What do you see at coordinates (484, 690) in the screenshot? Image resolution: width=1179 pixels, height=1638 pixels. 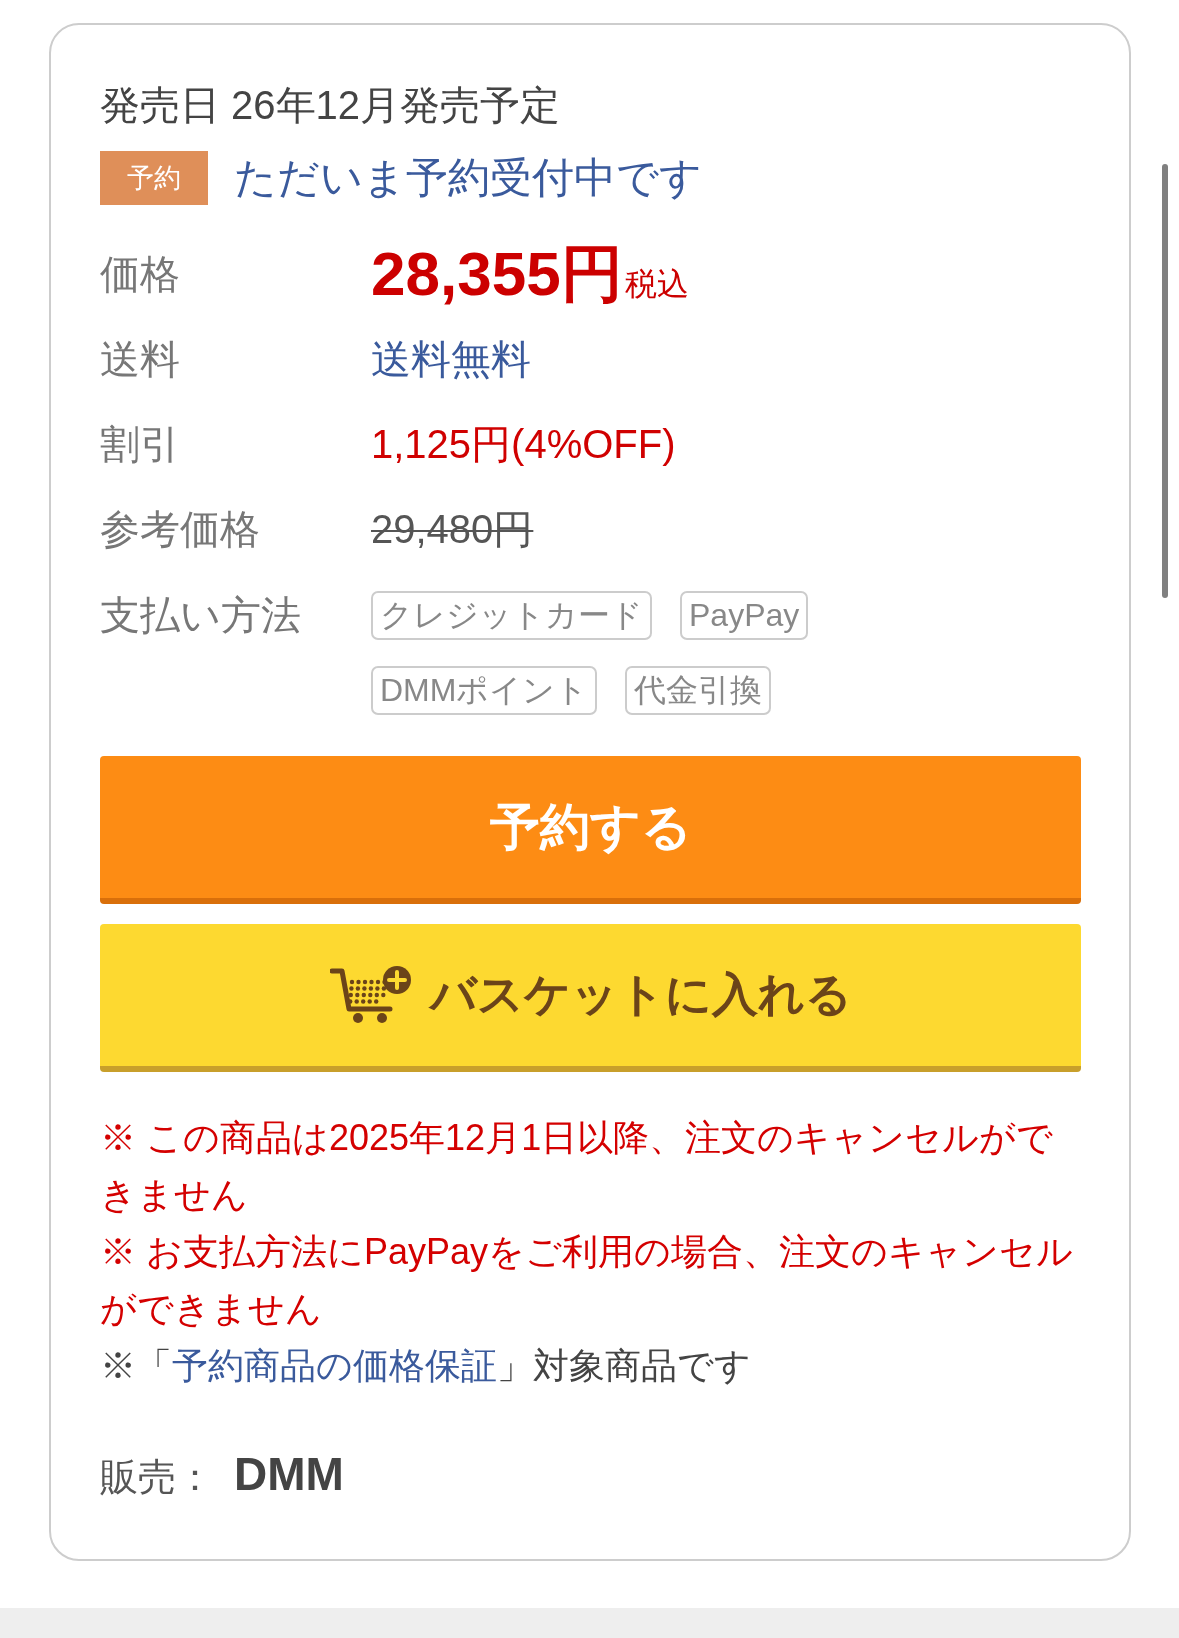 I see `payment-method-tag: DMMポイント` at bounding box center [484, 690].